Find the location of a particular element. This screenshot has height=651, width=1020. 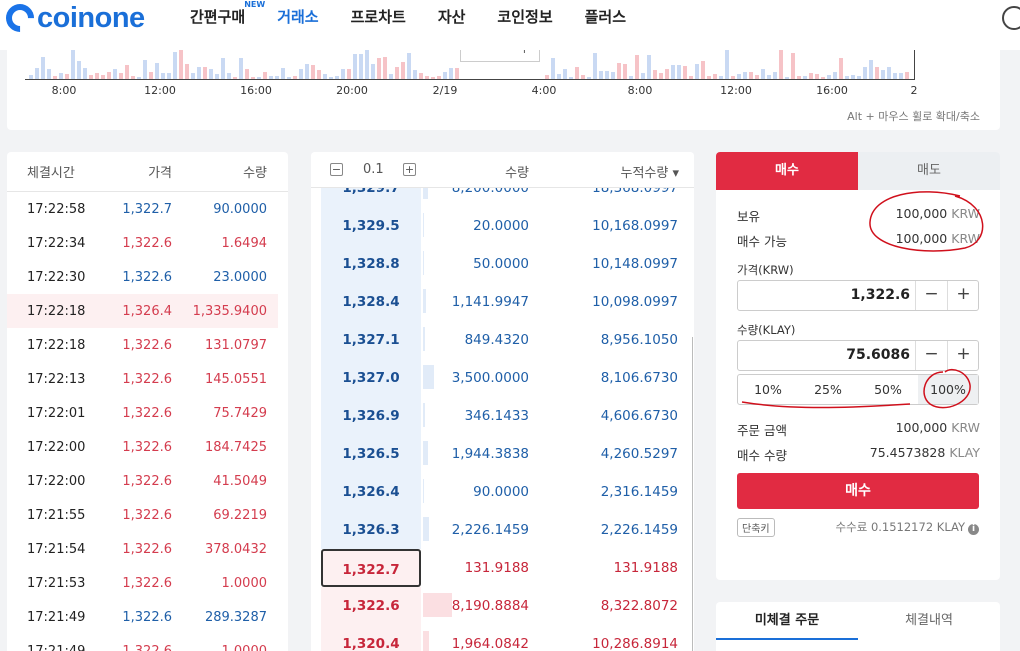

orderbook-cumulative: 2,316.1459 is located at coordinates (639, 492).